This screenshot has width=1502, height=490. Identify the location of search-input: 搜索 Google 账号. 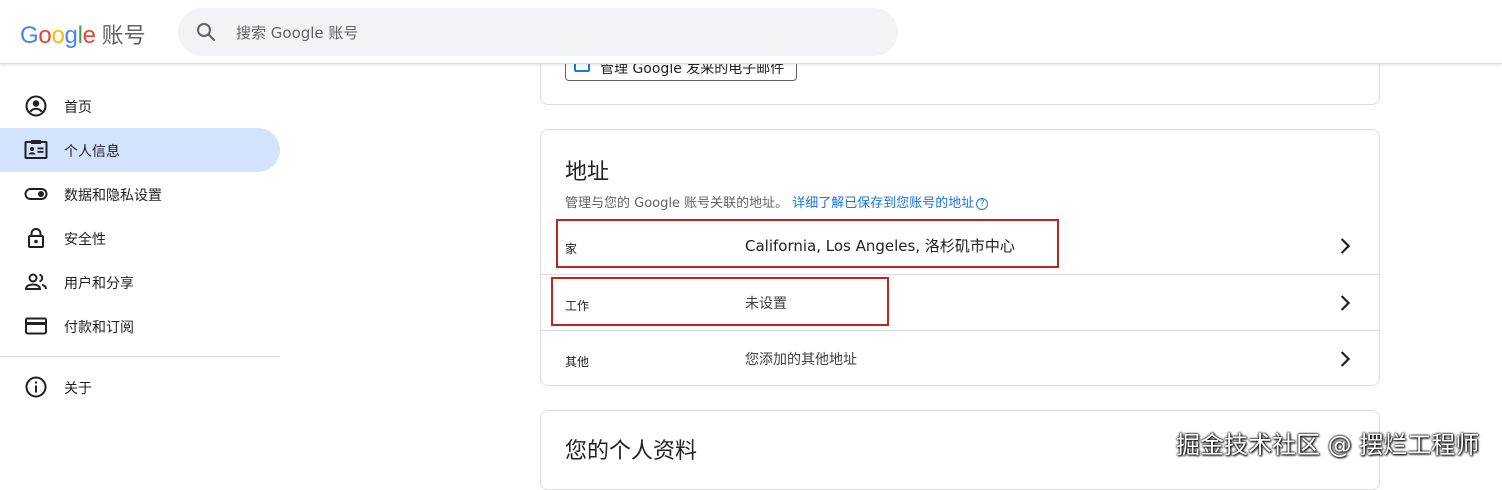
(297, 32).